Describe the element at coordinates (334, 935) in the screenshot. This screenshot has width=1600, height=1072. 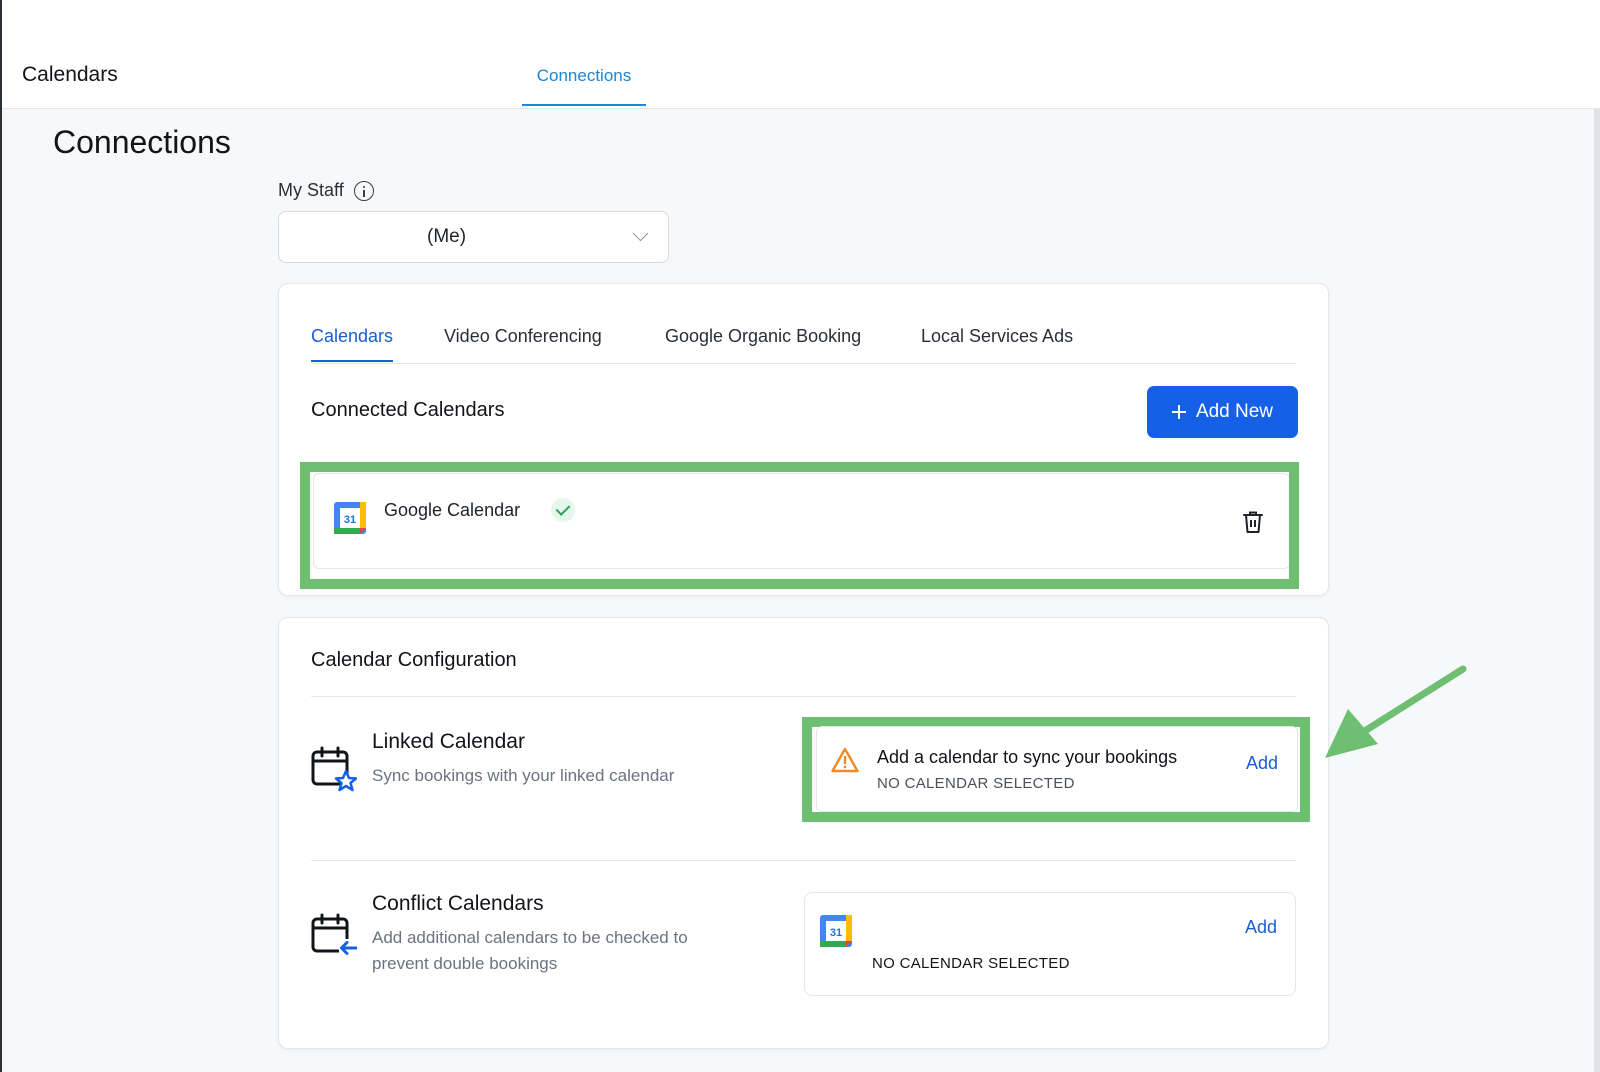
I see `calendar-arrow-icon` at that location.